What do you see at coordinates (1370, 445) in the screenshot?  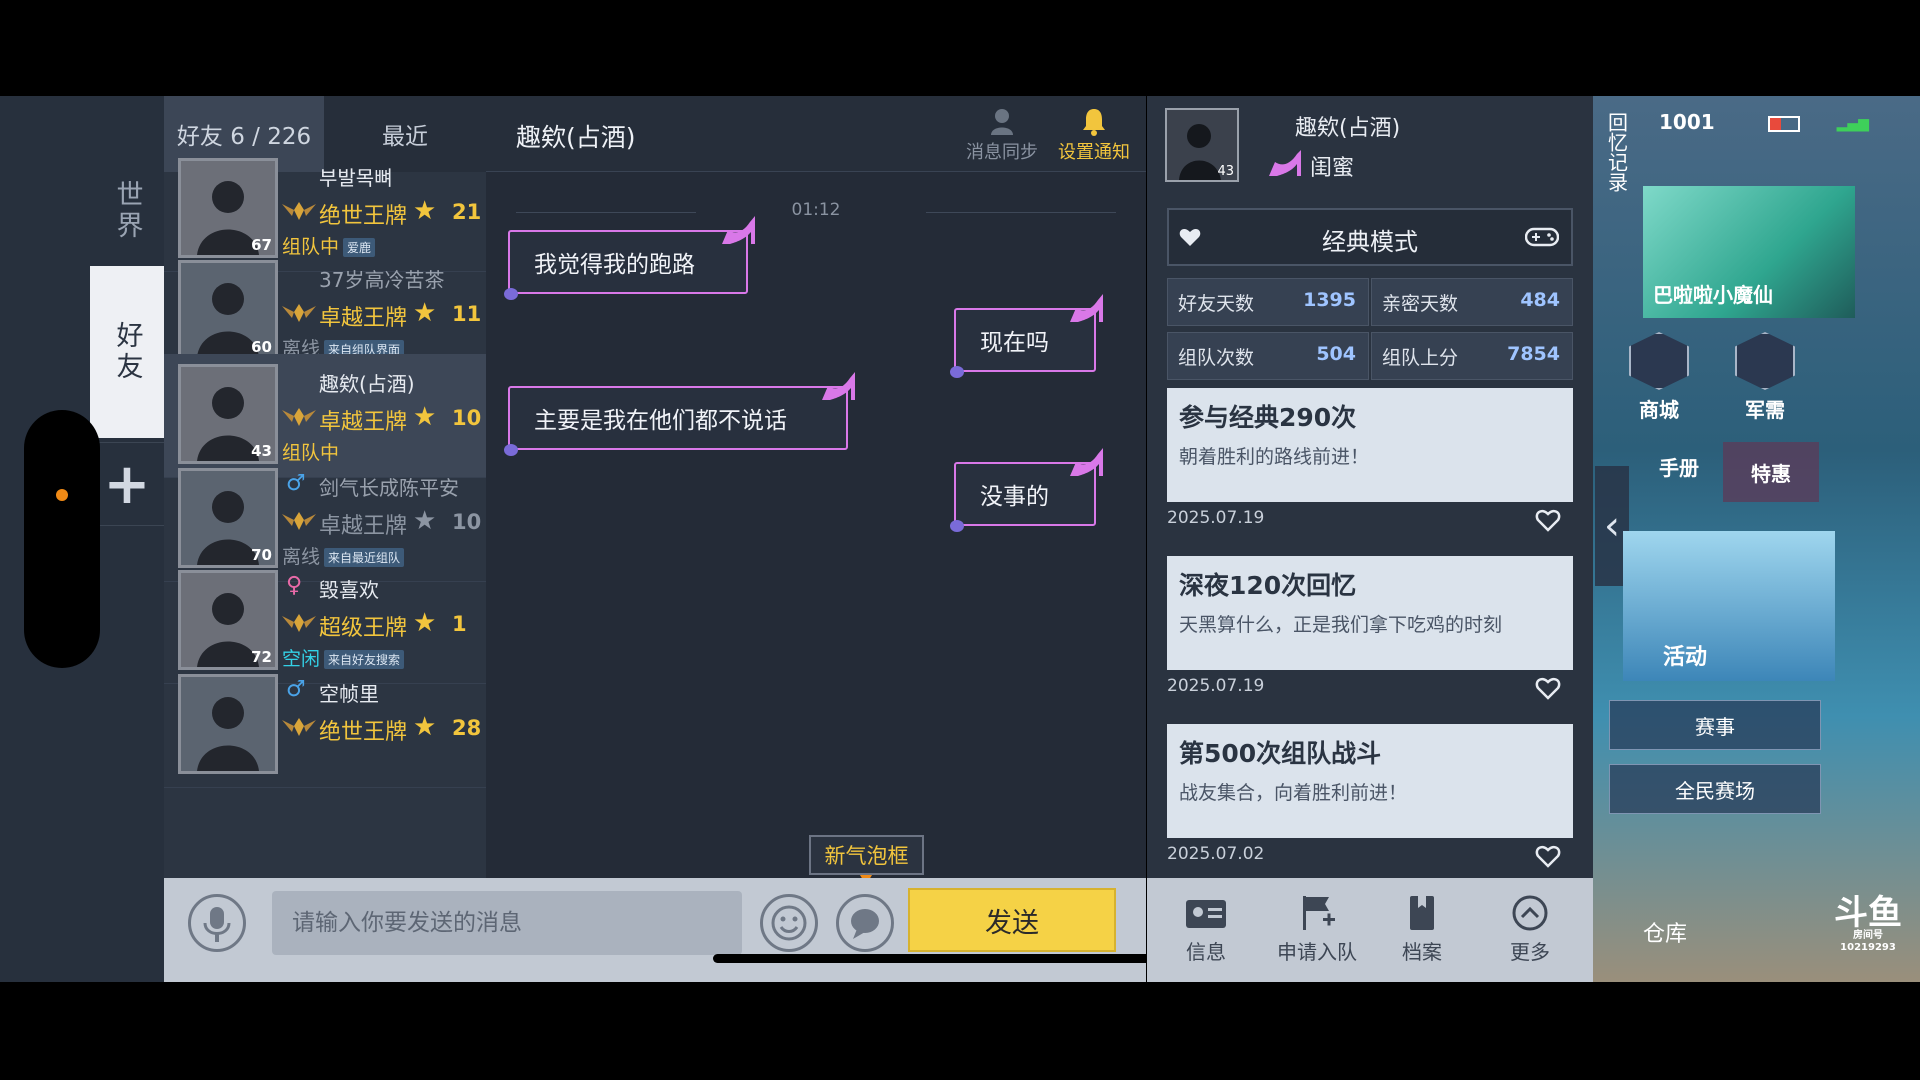 I see `memory-card: 参与经典290次 朝着胜利的路线前进！` at bounding box center [1370, 445].